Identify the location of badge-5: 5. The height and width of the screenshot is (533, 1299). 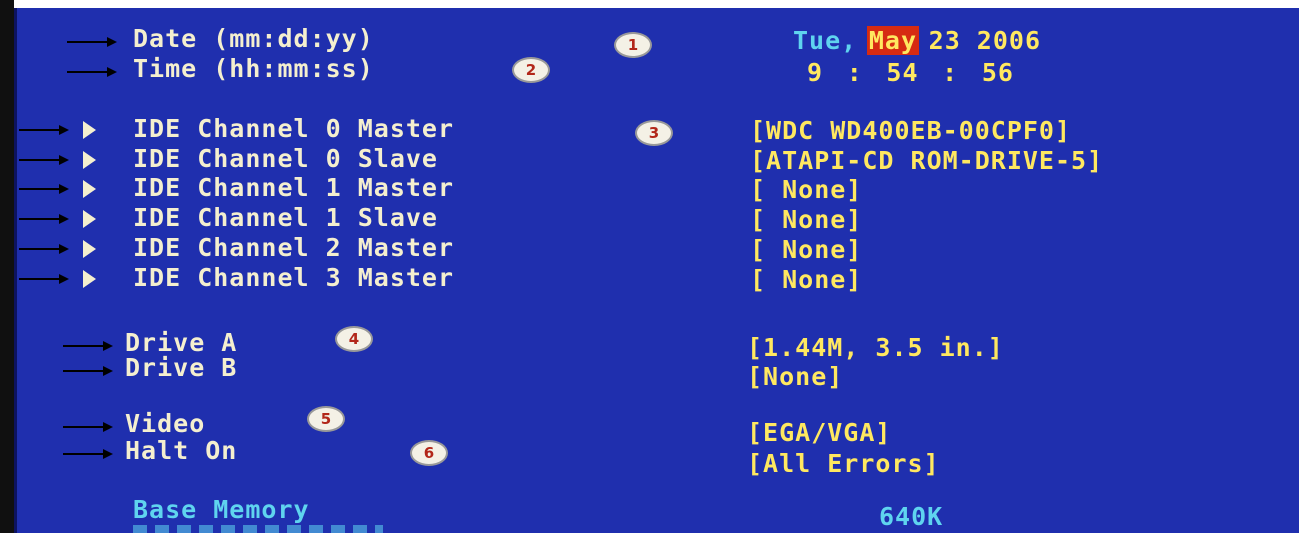
(326, 419).